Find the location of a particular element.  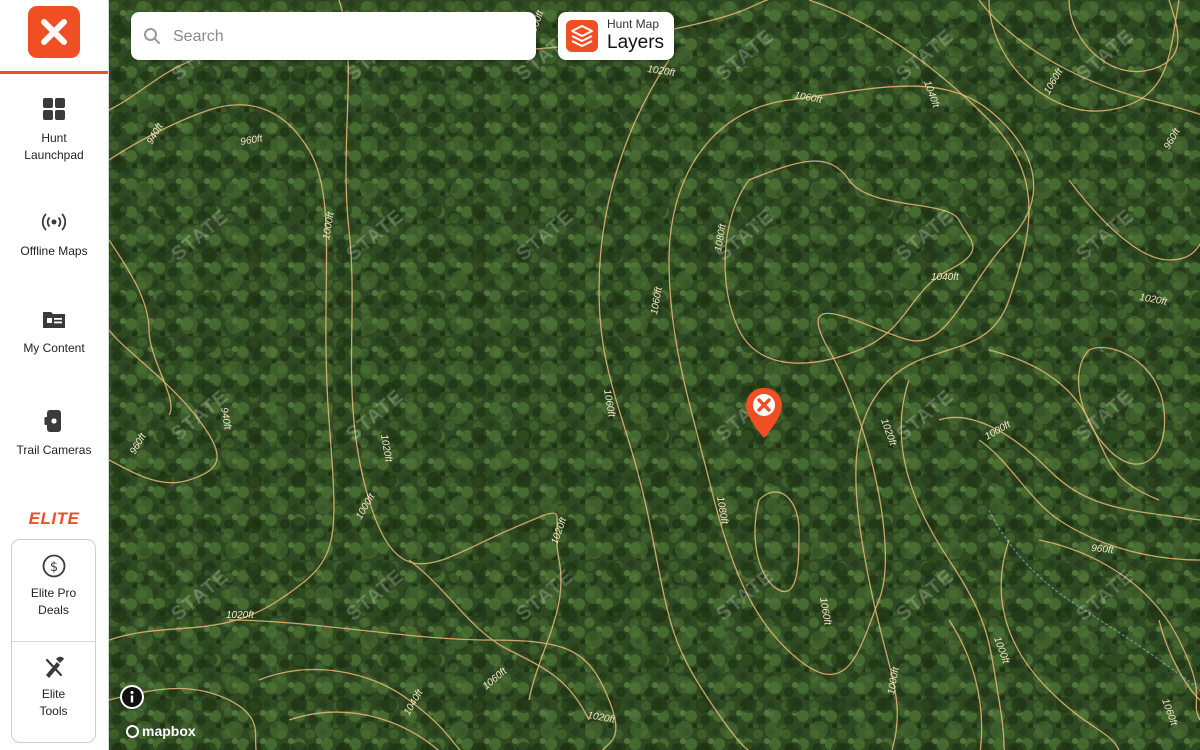

elite-item-label: Elite Tools is located at coordinates (53, 702).